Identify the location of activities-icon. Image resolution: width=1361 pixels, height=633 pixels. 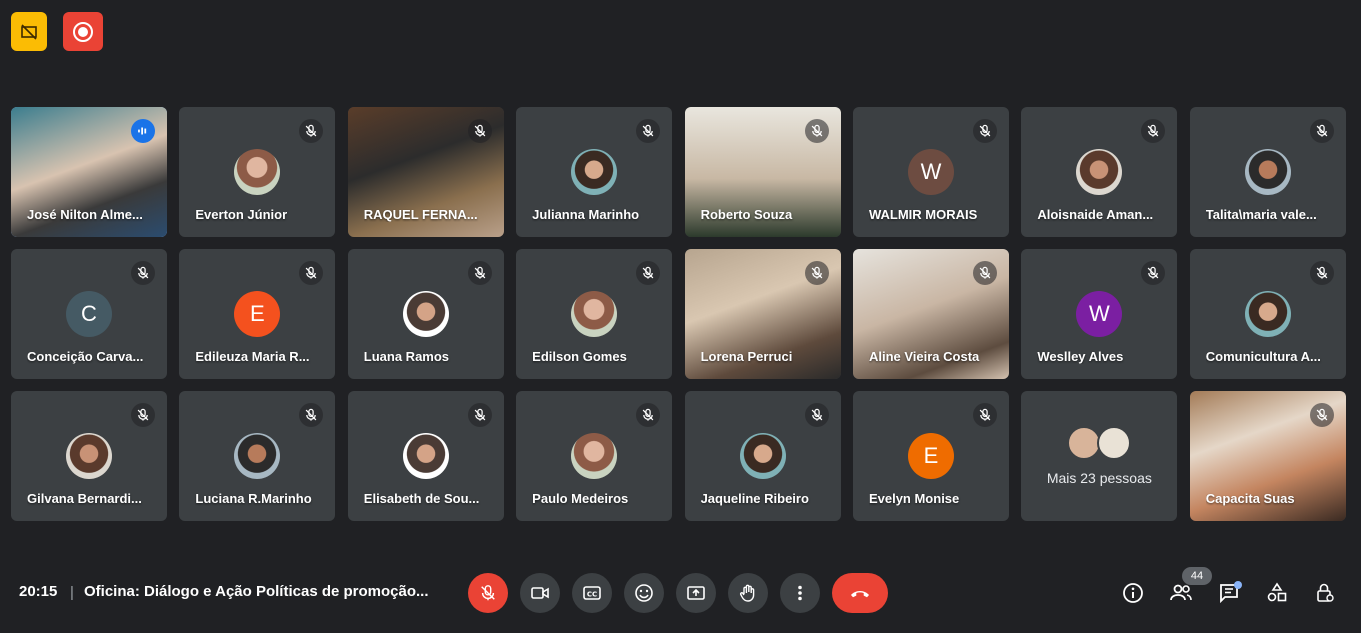
(1277, 592).